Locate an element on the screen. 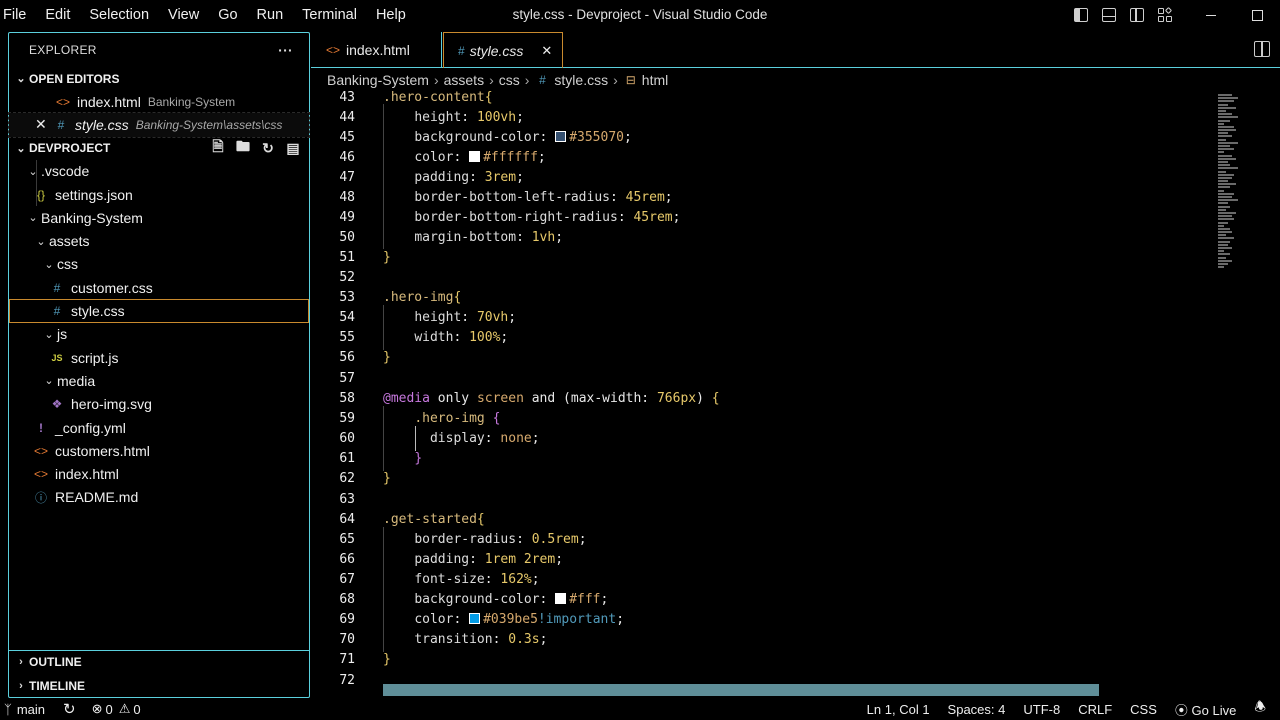  tree-label: _config.yml is located at coordinates (90, 427).